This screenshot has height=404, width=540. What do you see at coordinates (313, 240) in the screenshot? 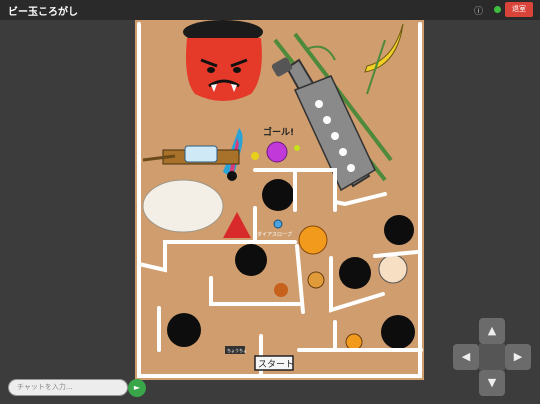
I see `orange-icon` at bounding box center [313, 240].